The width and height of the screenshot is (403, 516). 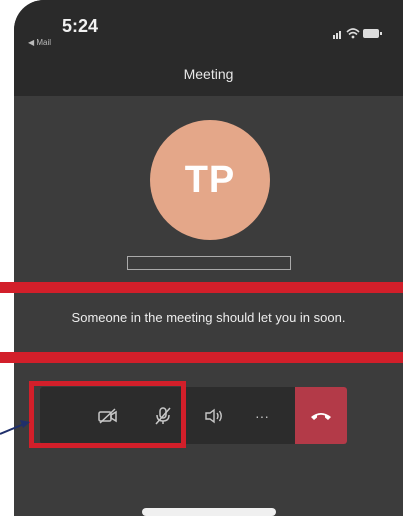 I want to click on annotation-line-top, so click(x=201, y=287).